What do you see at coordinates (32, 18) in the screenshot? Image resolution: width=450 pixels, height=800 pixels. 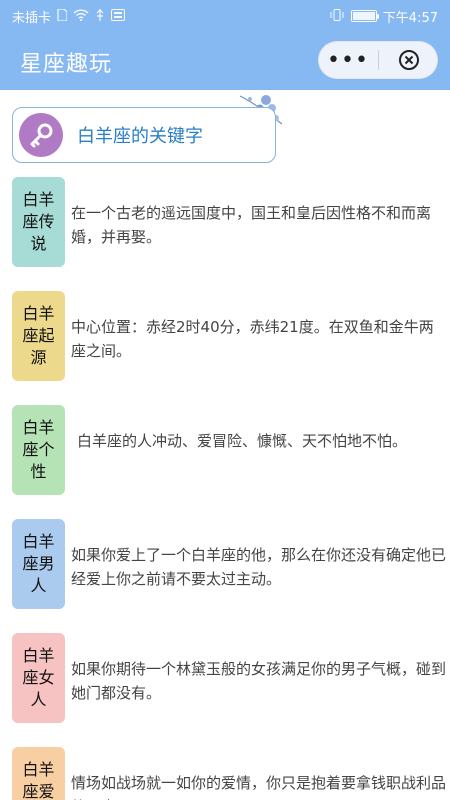 I see `sim-status-text: 未插卡` at bounding box center [32, 18].